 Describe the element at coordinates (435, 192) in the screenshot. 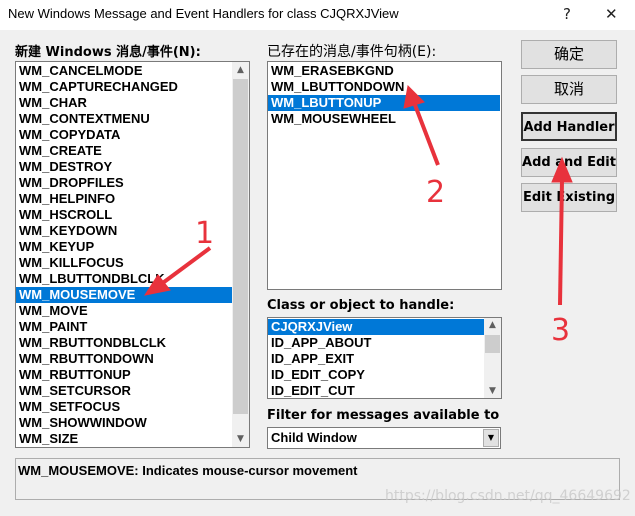

I see `annotation-2: 2` at that location.